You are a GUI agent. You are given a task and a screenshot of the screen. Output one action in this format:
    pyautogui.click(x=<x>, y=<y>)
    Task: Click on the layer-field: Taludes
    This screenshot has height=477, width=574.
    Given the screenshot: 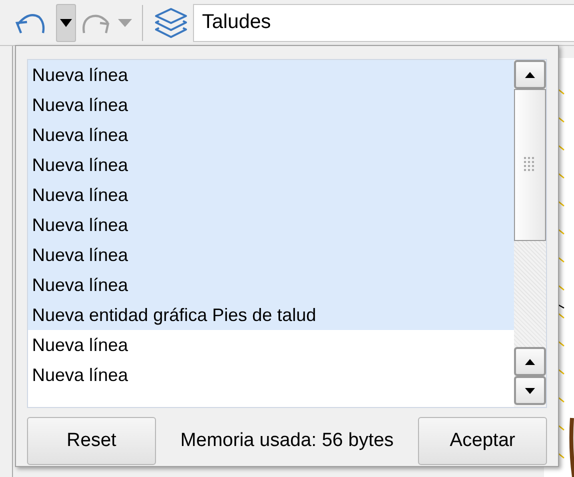 What is the action you would take?
    pyautogui.click(x=383, y=23)
    